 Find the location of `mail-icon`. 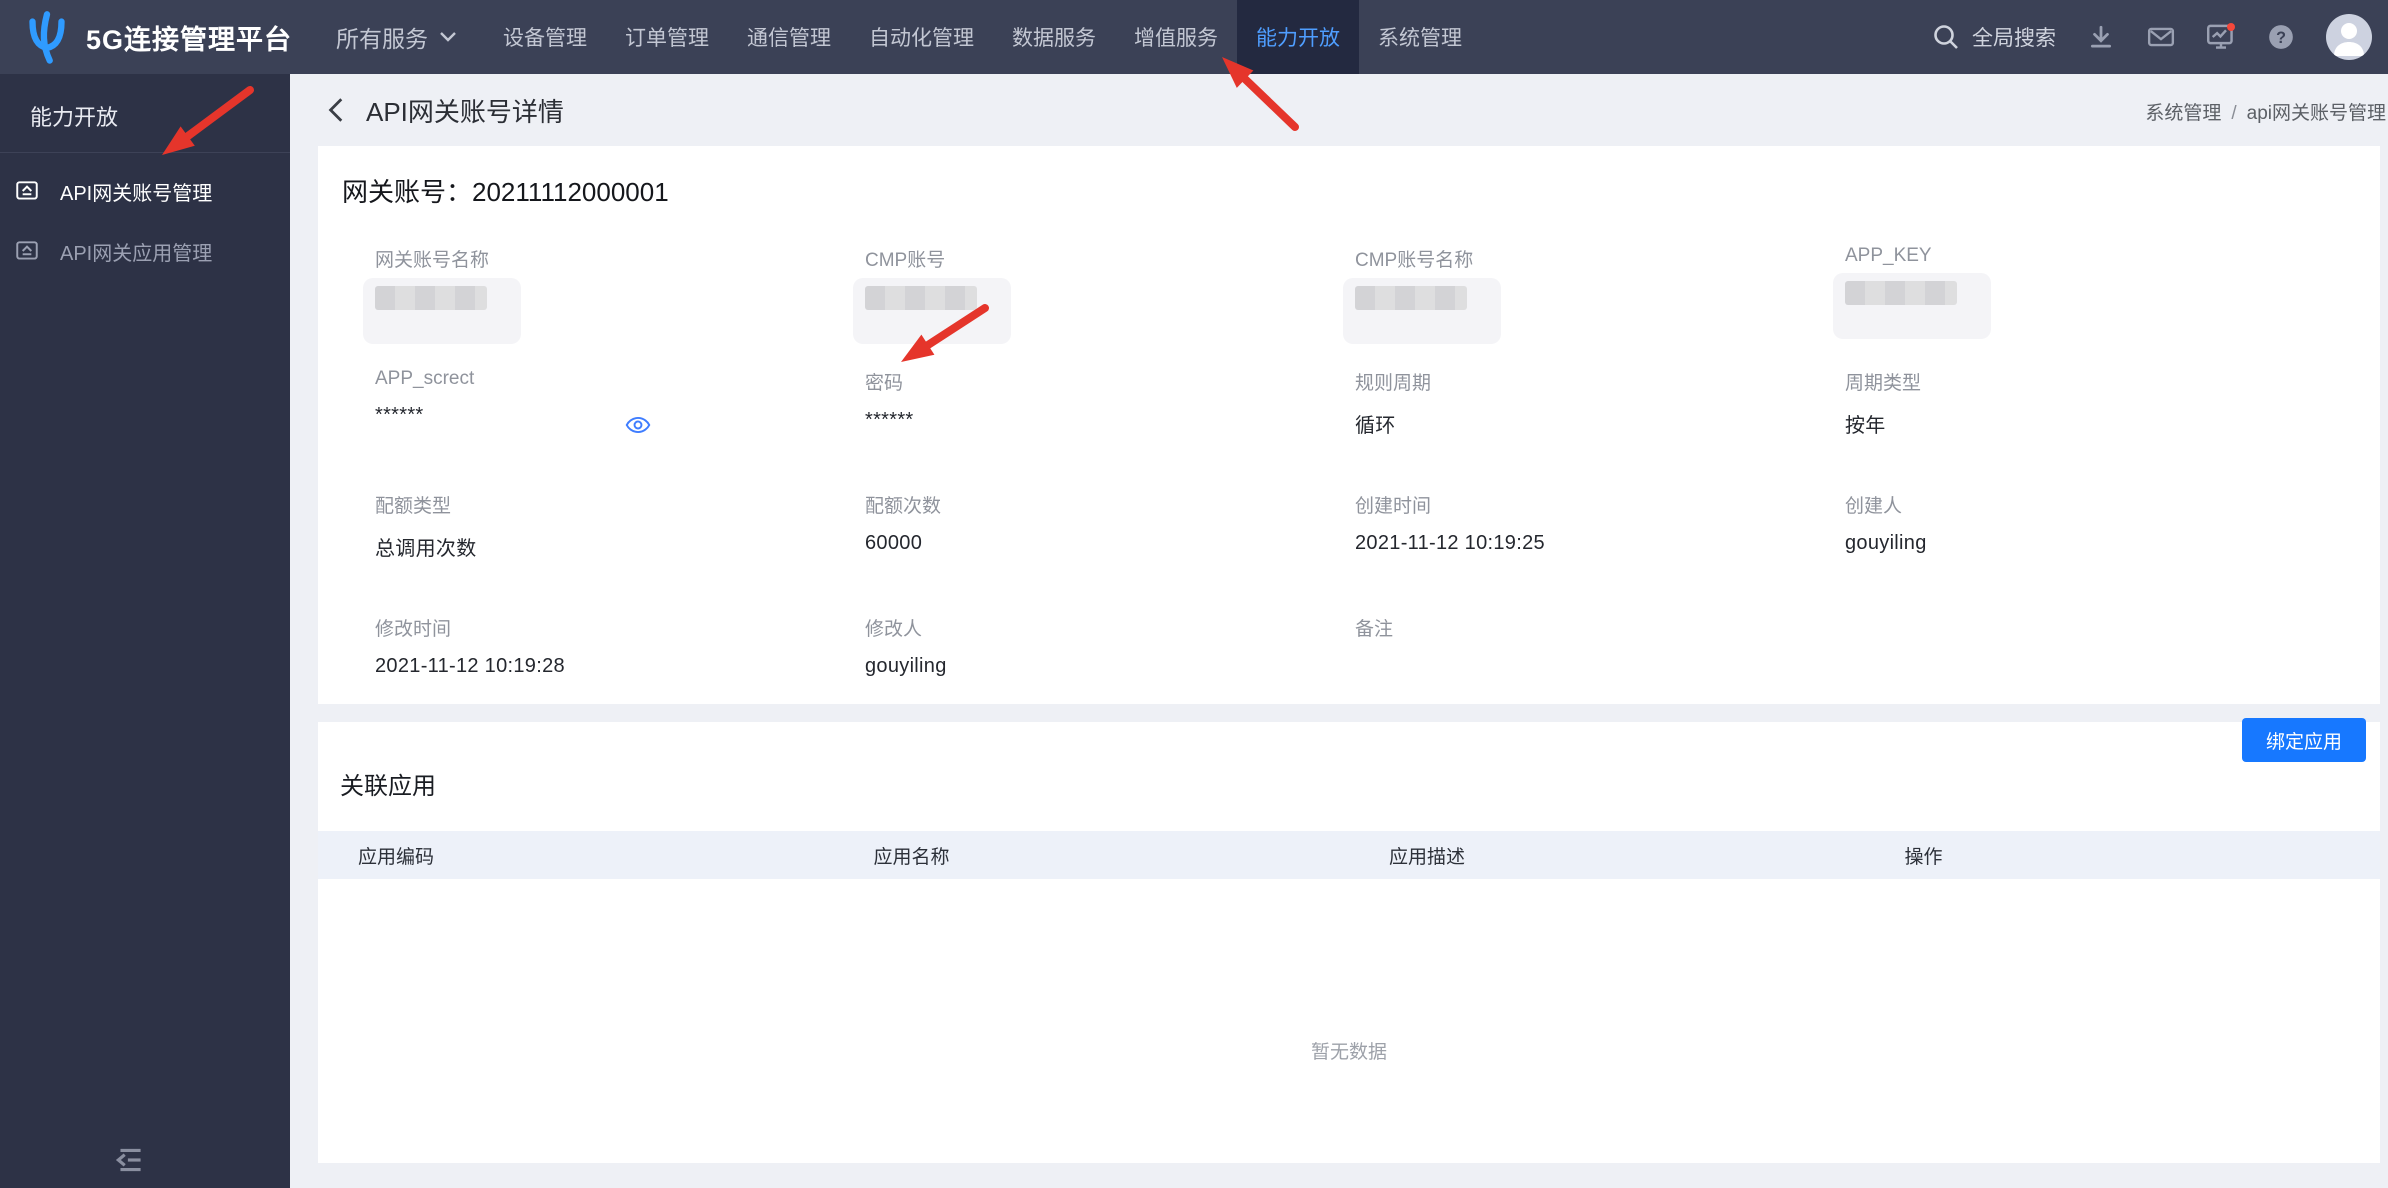

mail-icon is located at coordinates (2161, 37).